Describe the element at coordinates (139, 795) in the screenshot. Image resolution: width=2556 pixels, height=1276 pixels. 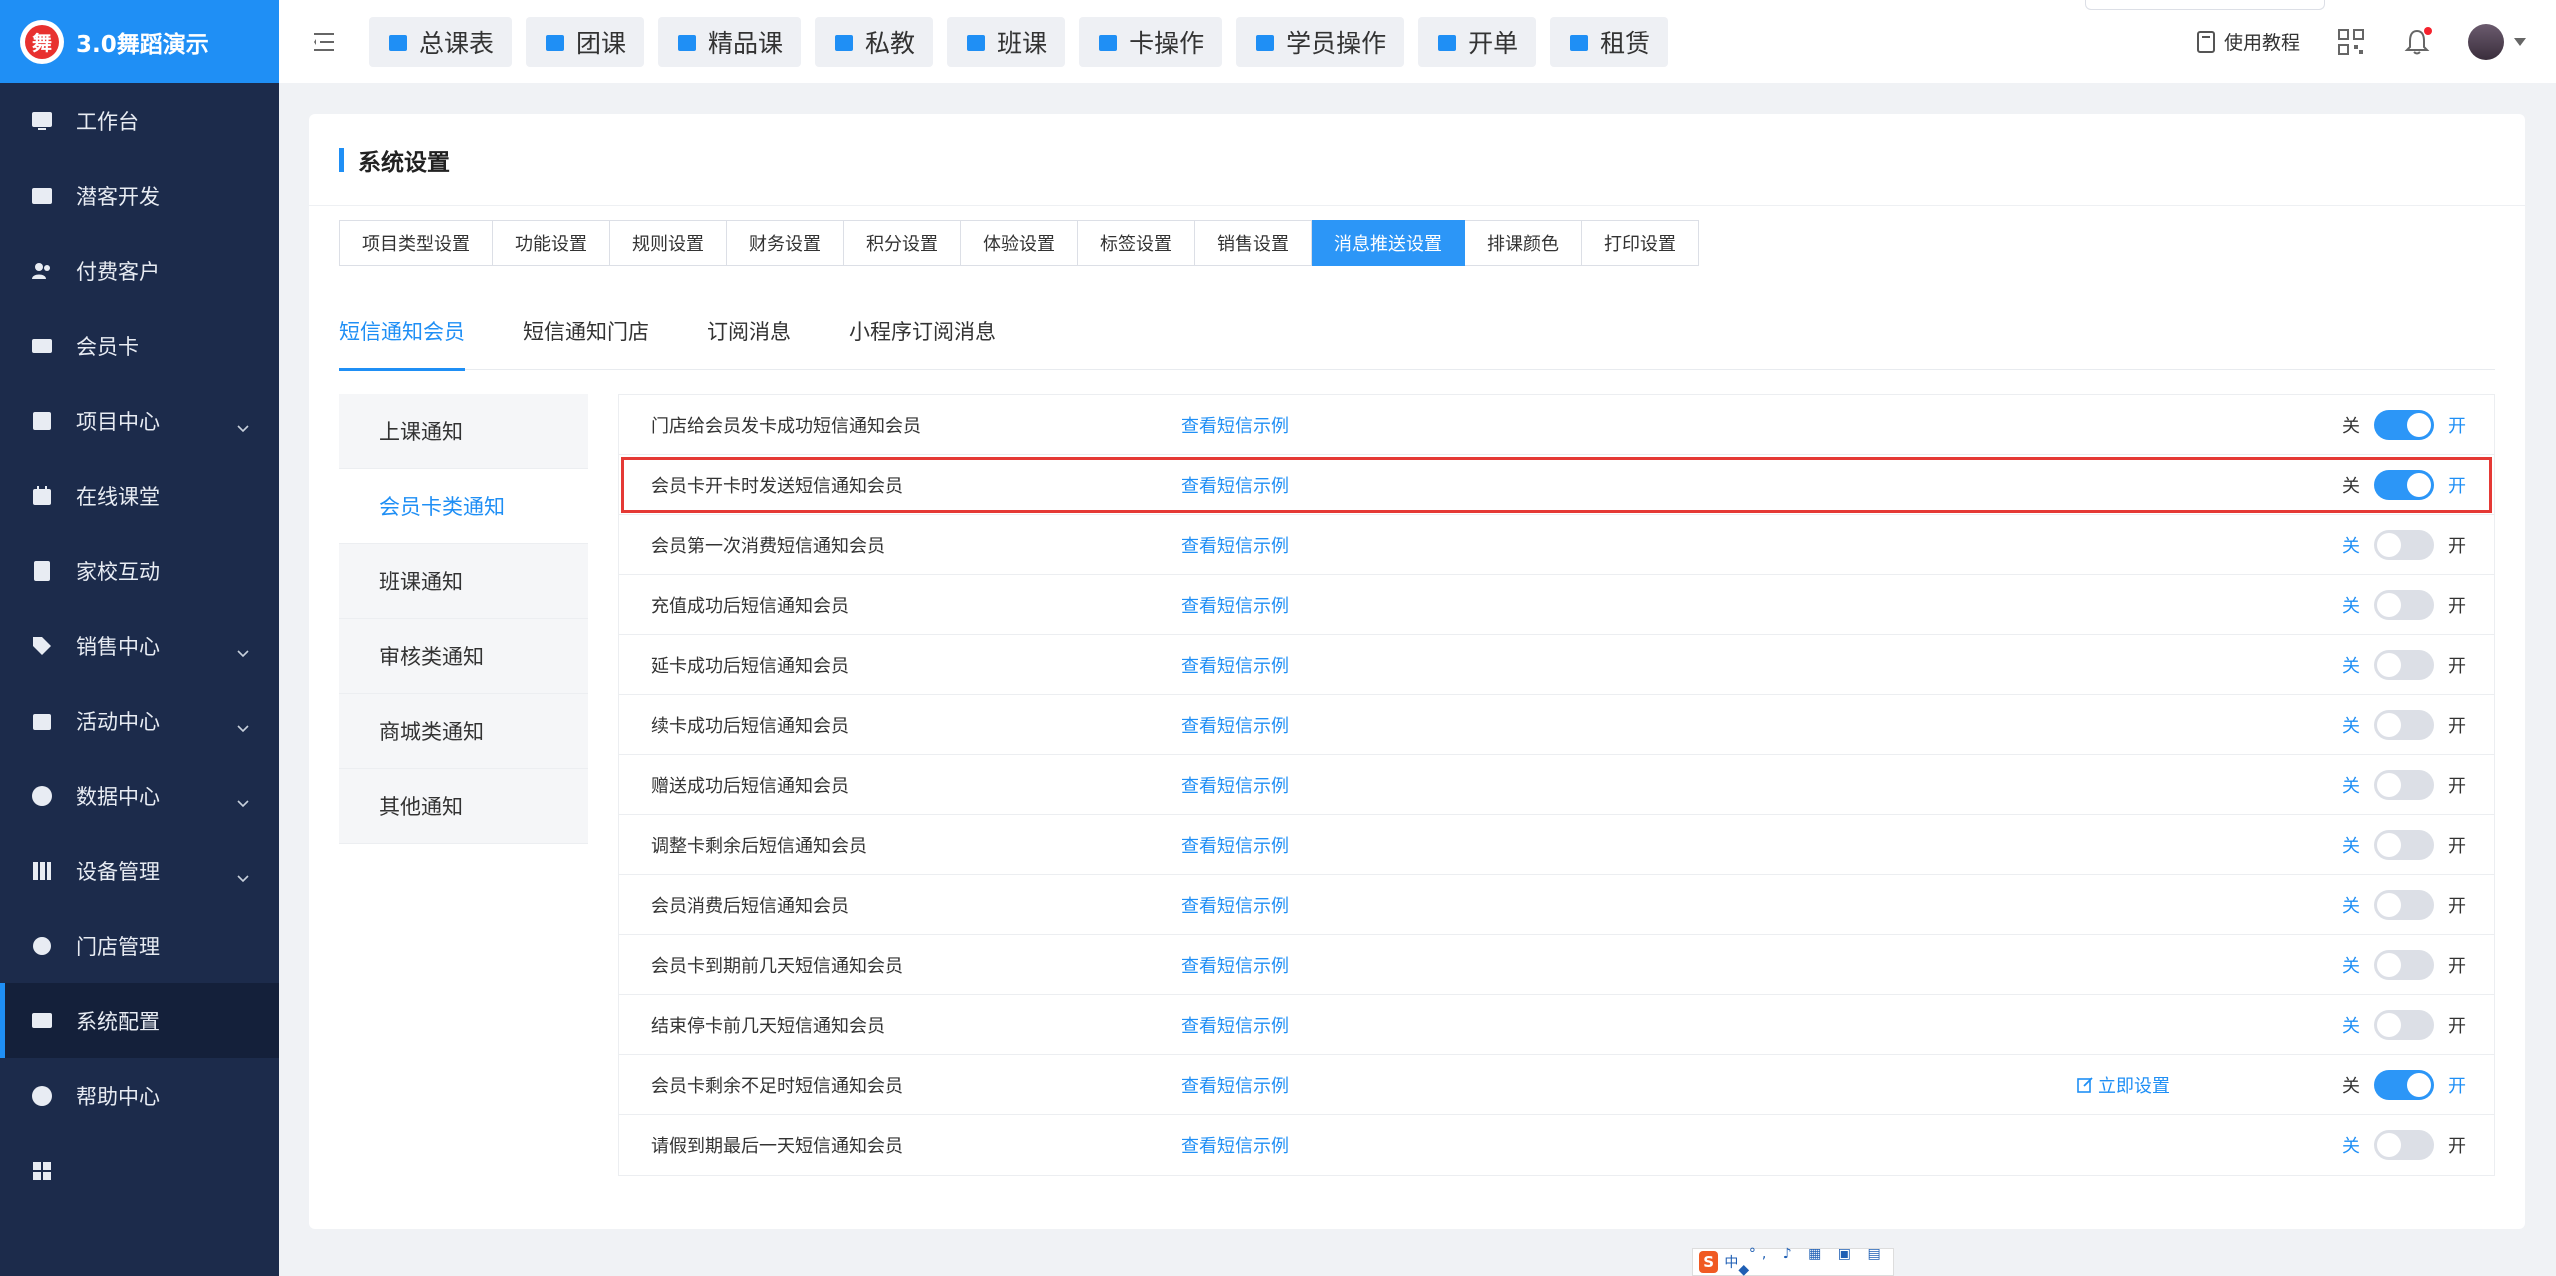
I see `sidebar-item-9: 数据中心` at that location.